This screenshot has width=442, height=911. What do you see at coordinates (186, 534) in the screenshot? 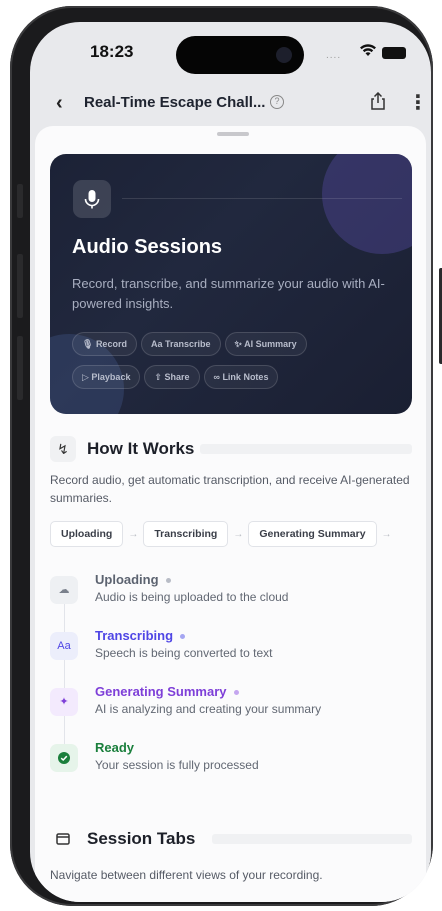
I see `flow-chip-transcribing: Transcribing` at bounding box center [186, 534].